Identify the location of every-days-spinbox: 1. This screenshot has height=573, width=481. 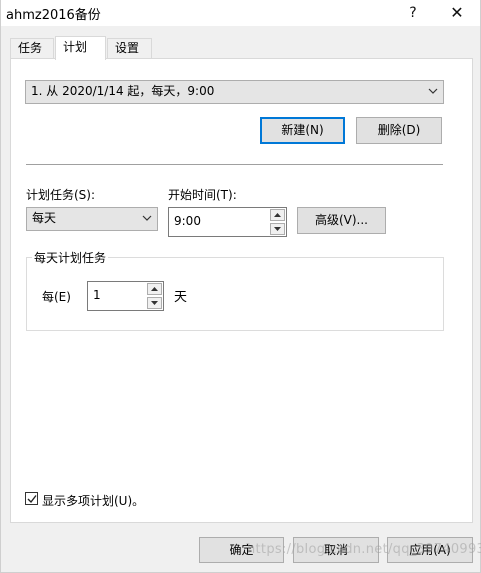
(125, 296).